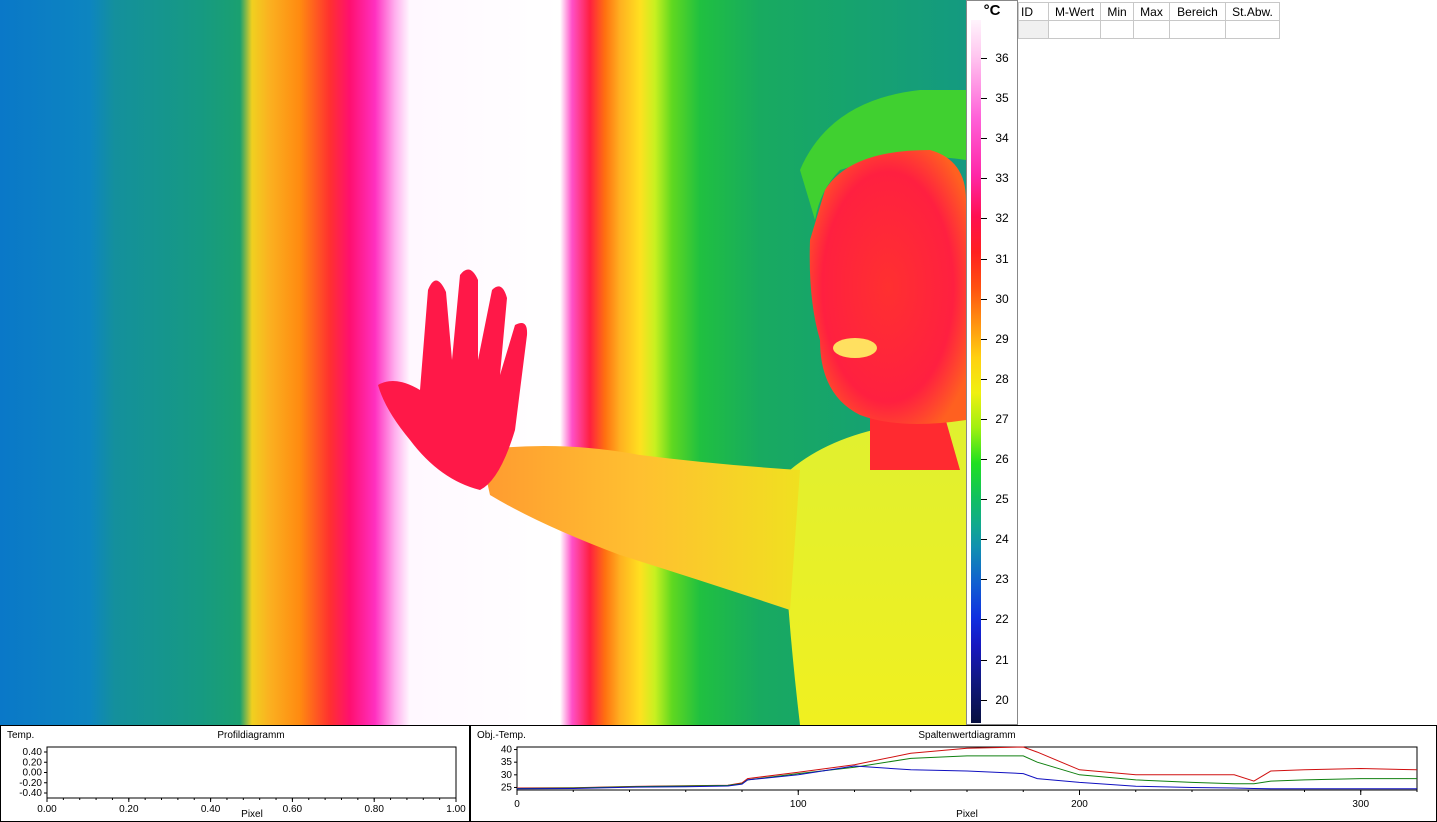 The height and width of the screenshot is (822, 1437). Describe the element at coordinates (1151, 11) in the screenshot. I see `stats-header-max: Max` at that location.